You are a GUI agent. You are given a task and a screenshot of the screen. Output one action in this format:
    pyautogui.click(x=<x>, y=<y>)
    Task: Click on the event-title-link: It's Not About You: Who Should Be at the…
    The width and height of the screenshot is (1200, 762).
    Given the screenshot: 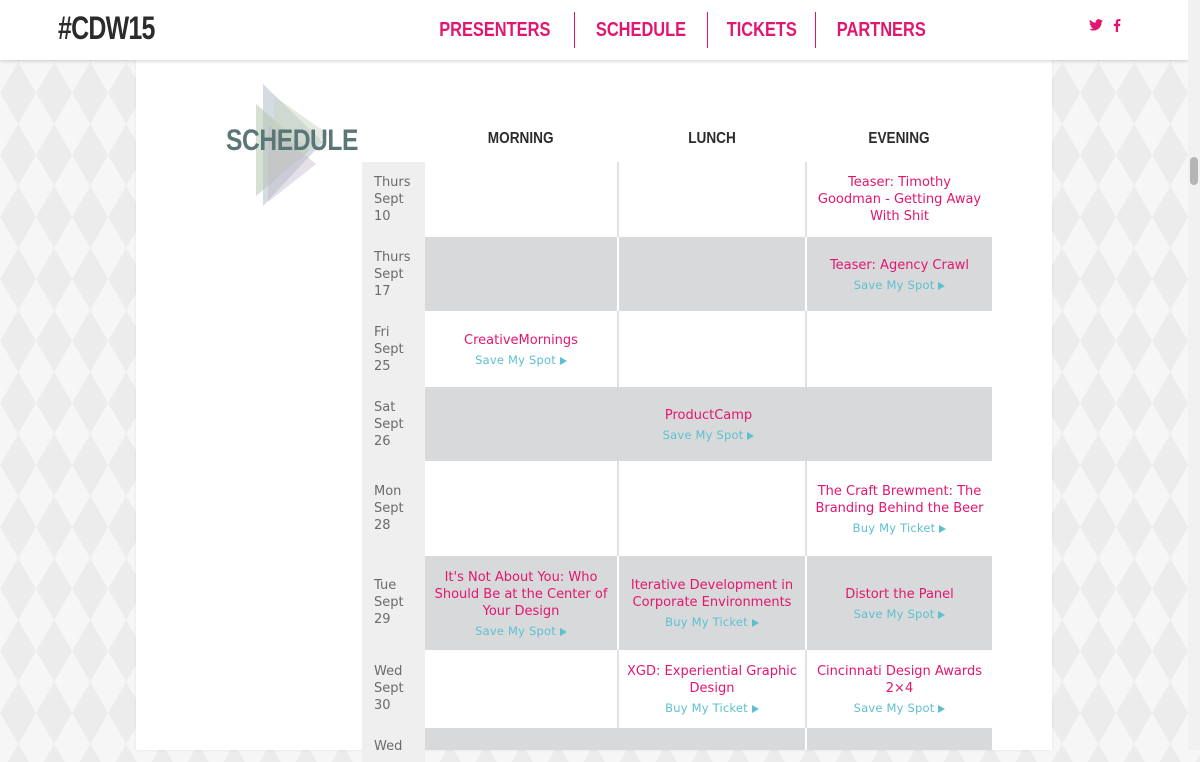 What is the action you would take?
    pyautogui.click(x=521, y=594)
    